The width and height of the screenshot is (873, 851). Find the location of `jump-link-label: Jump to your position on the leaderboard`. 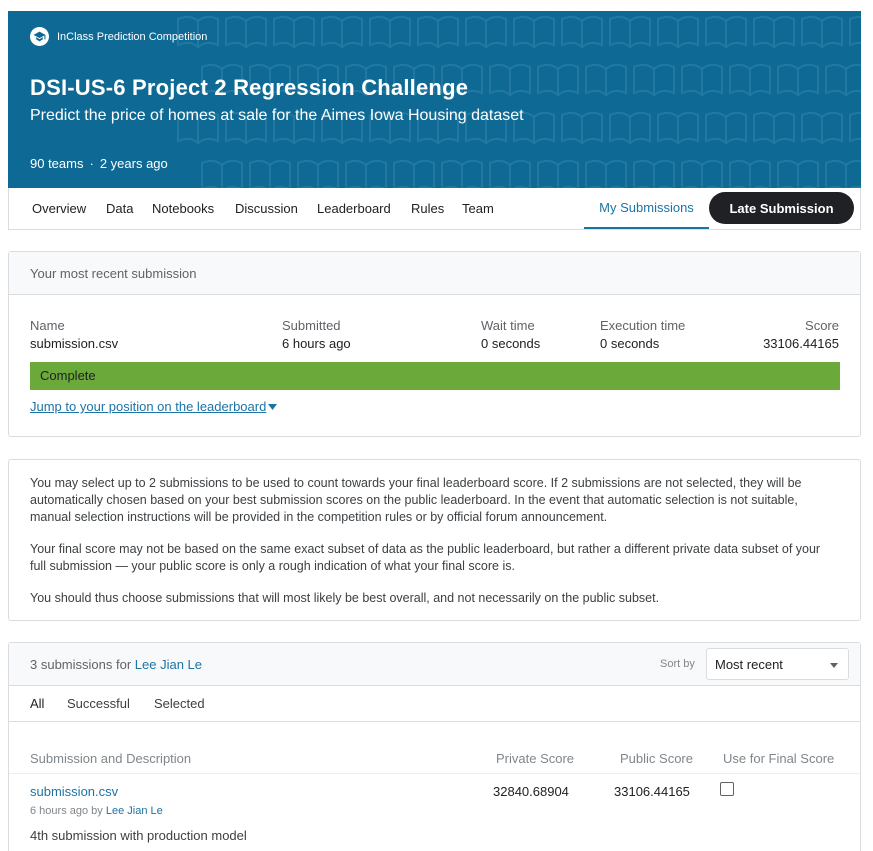

jump-link-label: Jump to your position on the leaderboard is located at coordinates (148, 406).